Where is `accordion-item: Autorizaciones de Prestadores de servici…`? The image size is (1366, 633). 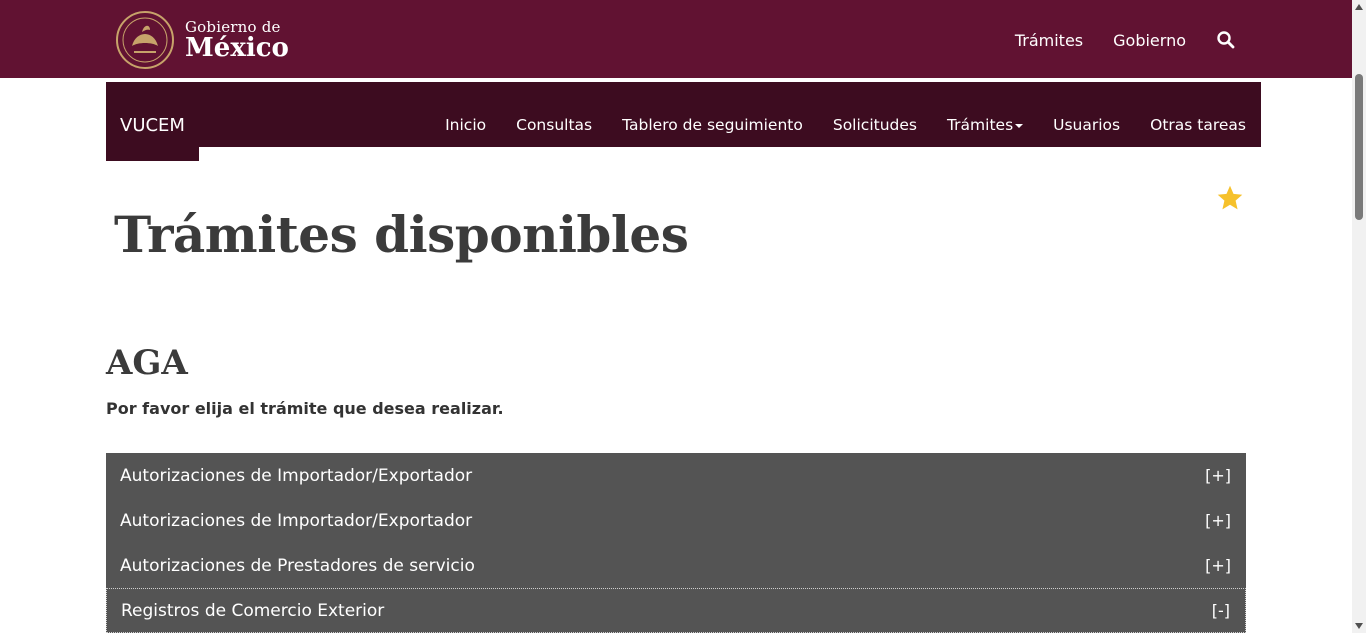 accordion-item: Autorizaciones de Prestadores de servici… is located at coordinates (676, 565).